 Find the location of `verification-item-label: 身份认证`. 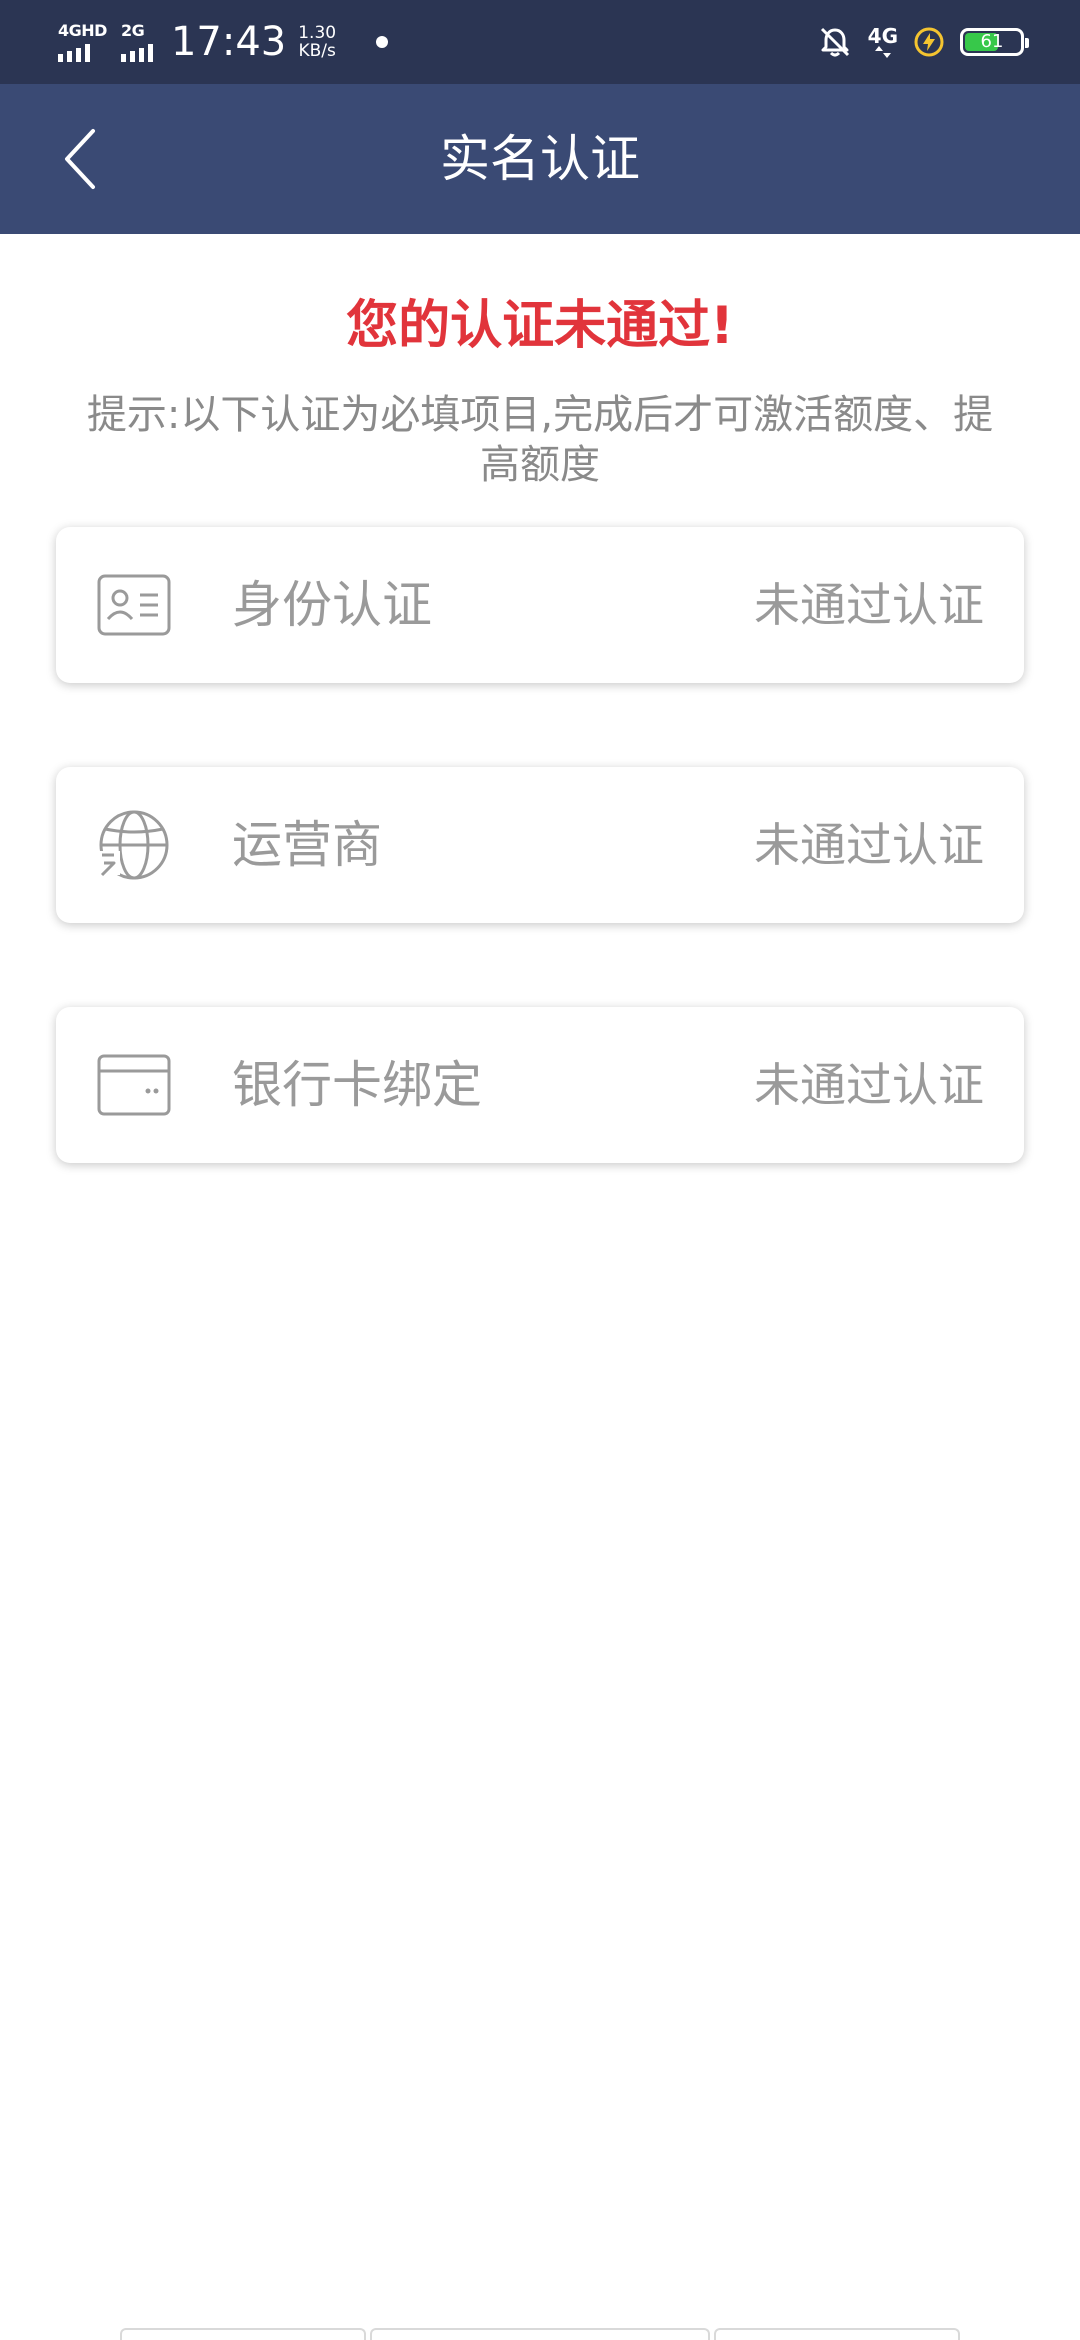

verification-item-label: 身份认证 is located at coordinates (332, 605).